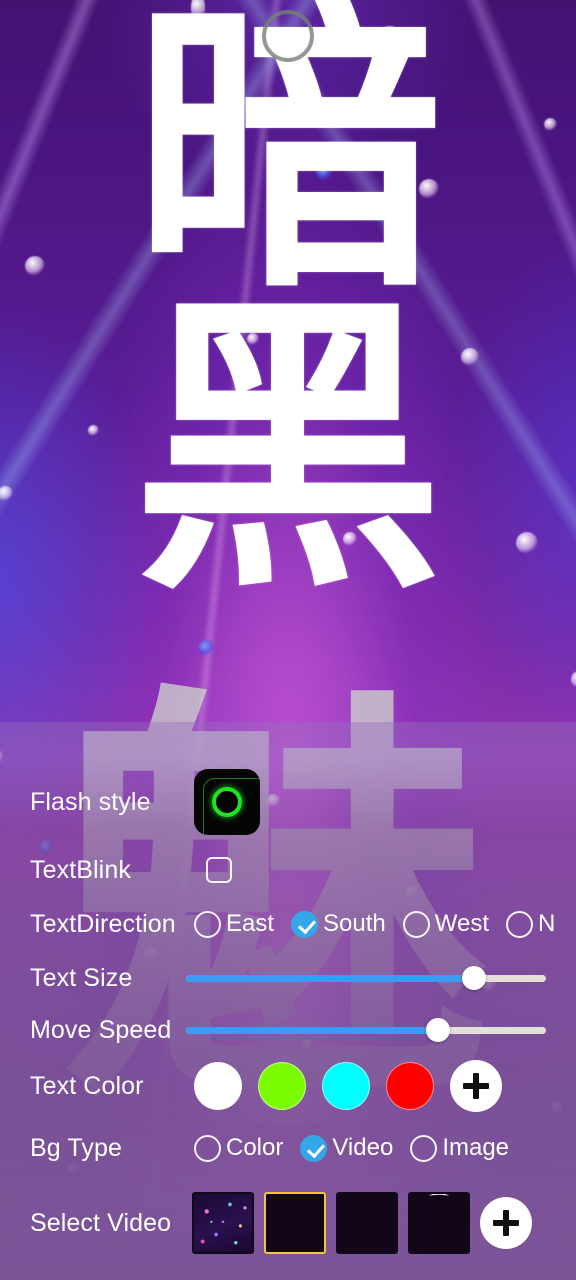 The image size is (576, 1280). Describe the element at coordinates (519, 924) in the screenshot. I see `radio-icon-north` at that location.